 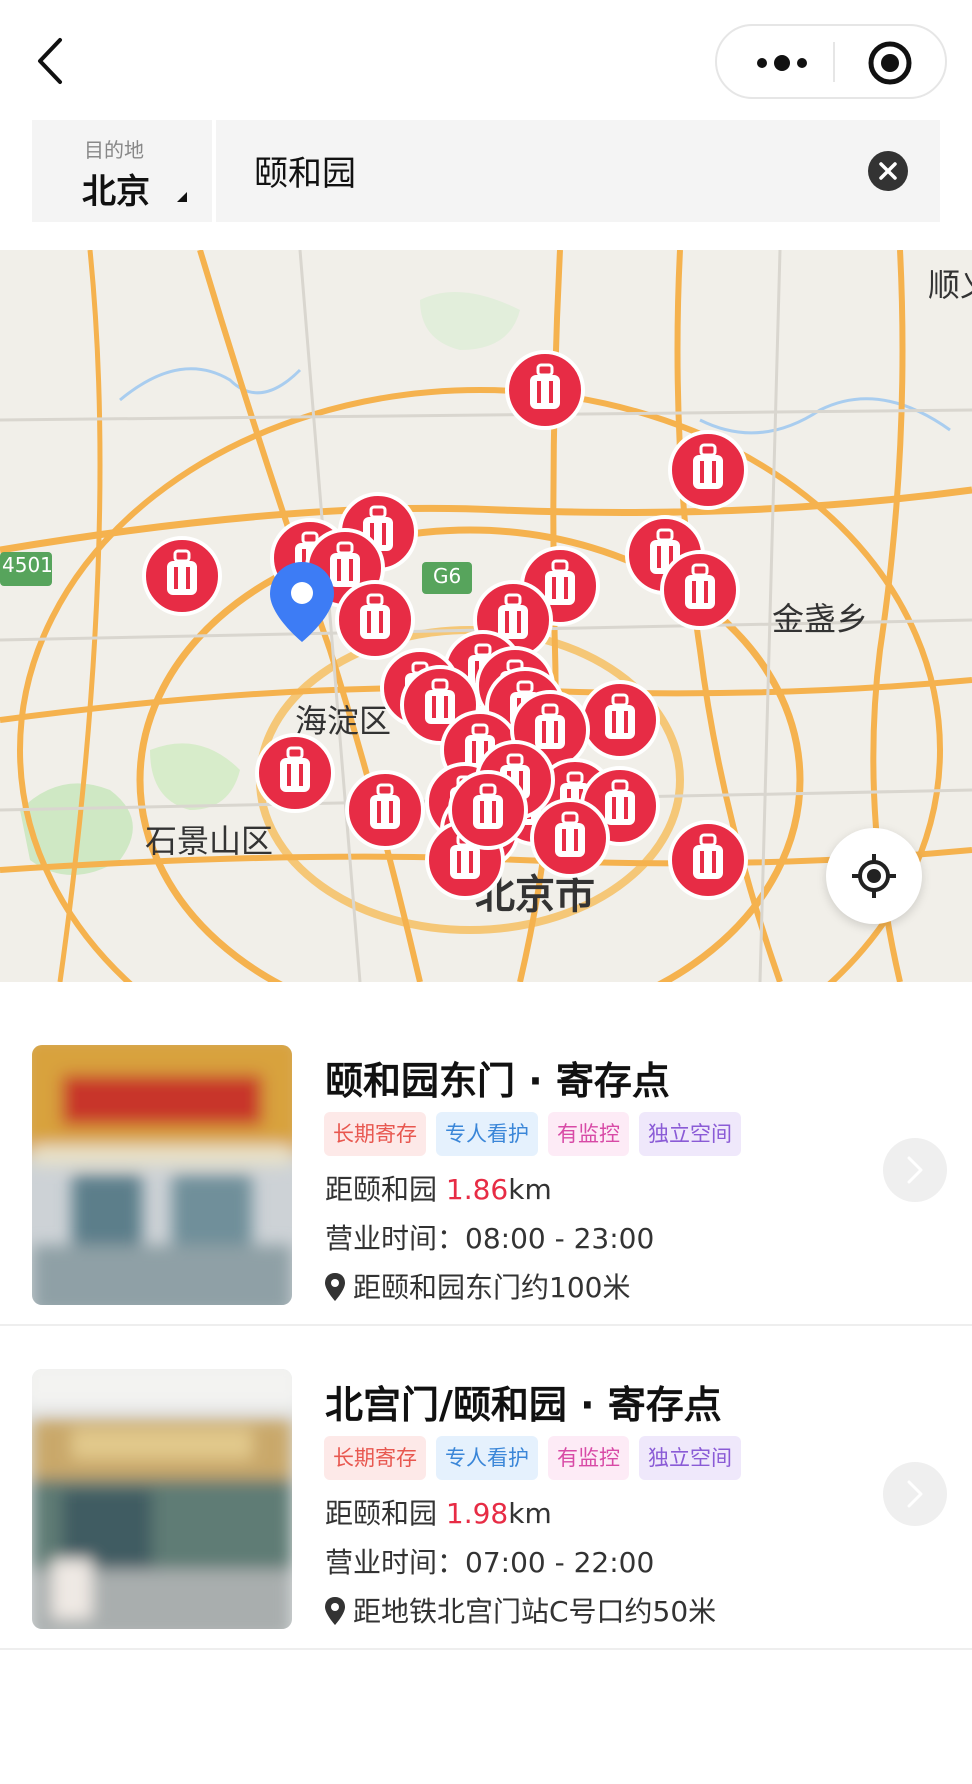 I want to click on business-hours: 营业时间：07:00 - 22:00, so click(x=490, y=1562).